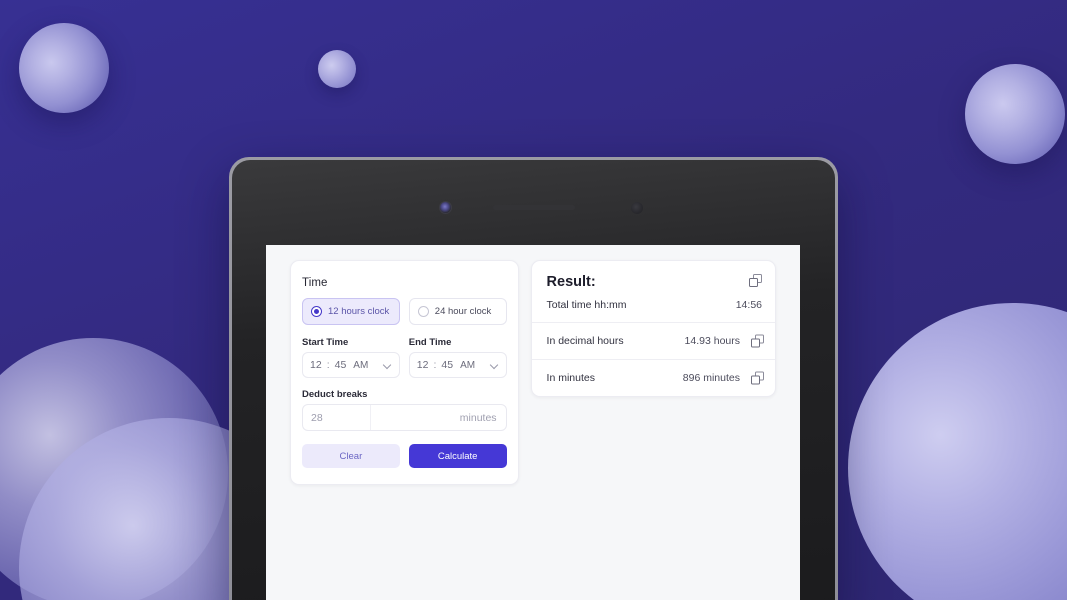 This screenshot has height=600, width=1067. I want to click on clock-option-12h: 12 hours clock, so click(351, 311).